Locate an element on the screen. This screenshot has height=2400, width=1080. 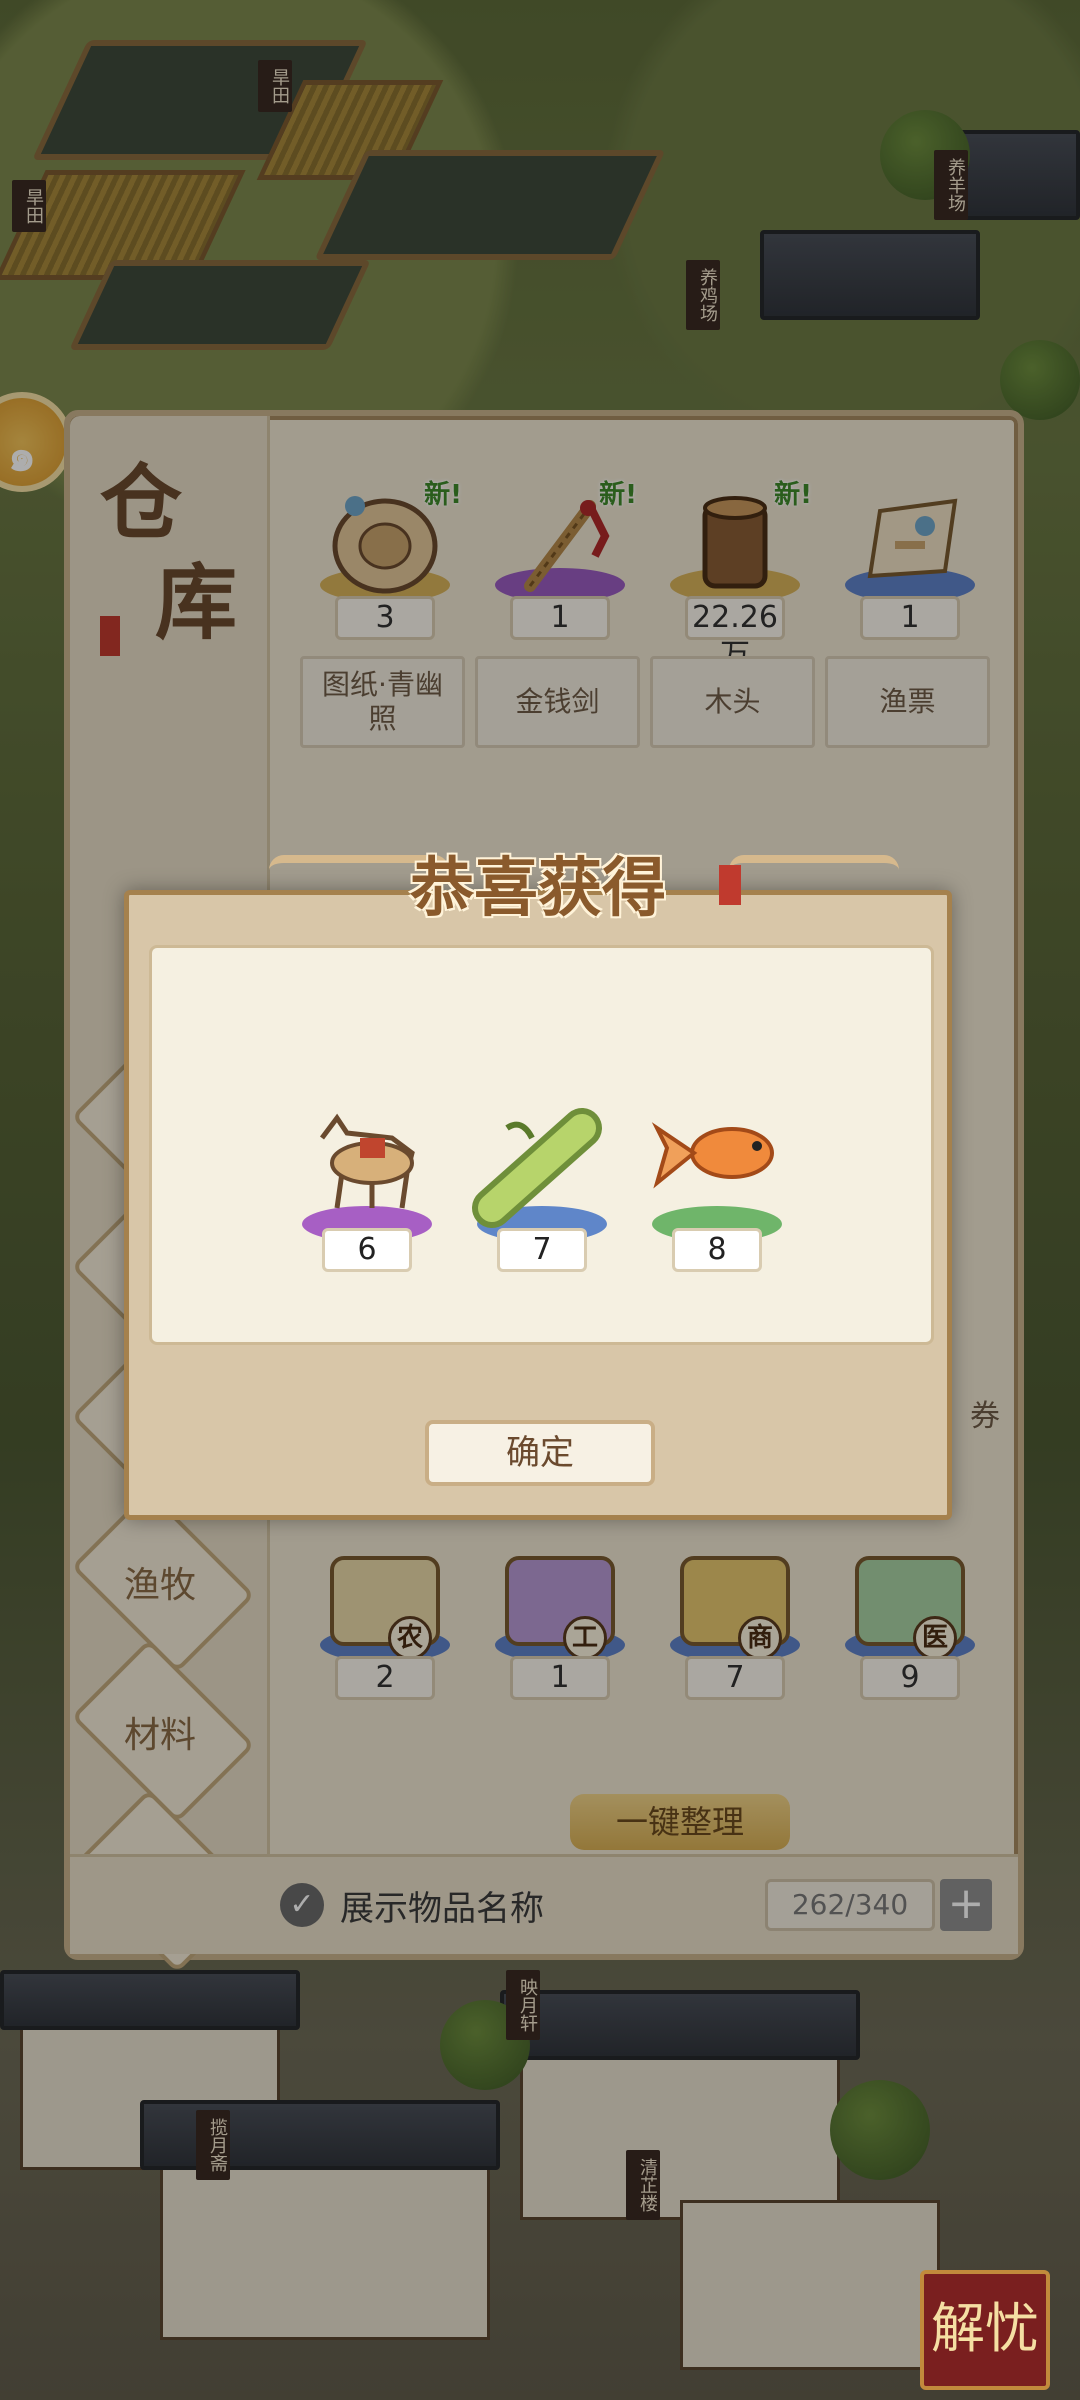
confirm-button: 确定 is located at coordinates (540, 1453).